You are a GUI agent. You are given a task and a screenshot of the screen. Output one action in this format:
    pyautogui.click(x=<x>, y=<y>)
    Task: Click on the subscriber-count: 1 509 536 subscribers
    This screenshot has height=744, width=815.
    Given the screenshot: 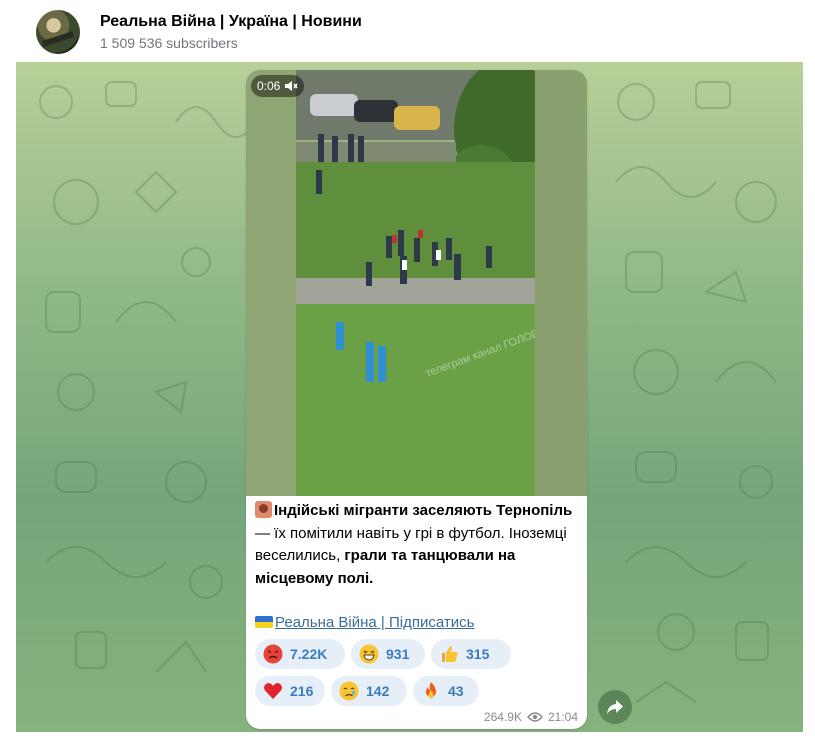 What is the action you would take?
    pyautogui.click(x=169, y=43)
    